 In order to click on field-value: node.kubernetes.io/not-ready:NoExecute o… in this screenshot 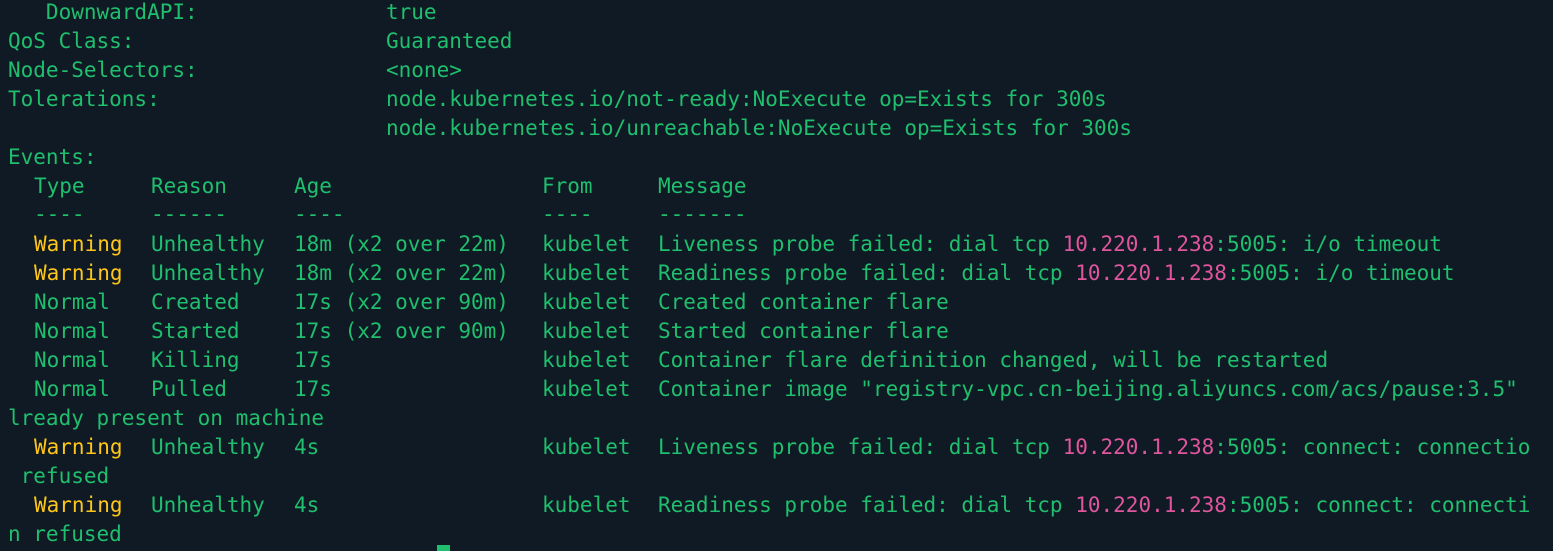, I will do `click(746, 99)`.